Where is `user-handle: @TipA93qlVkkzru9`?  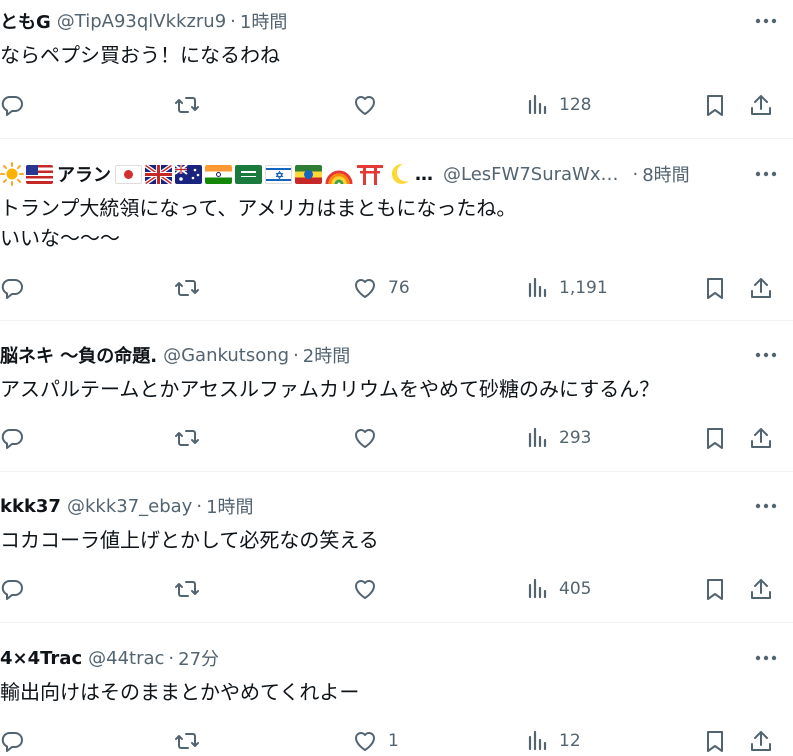 user-handle: @TipA93qlVkkzru9 is located at coordinates (141, 21).